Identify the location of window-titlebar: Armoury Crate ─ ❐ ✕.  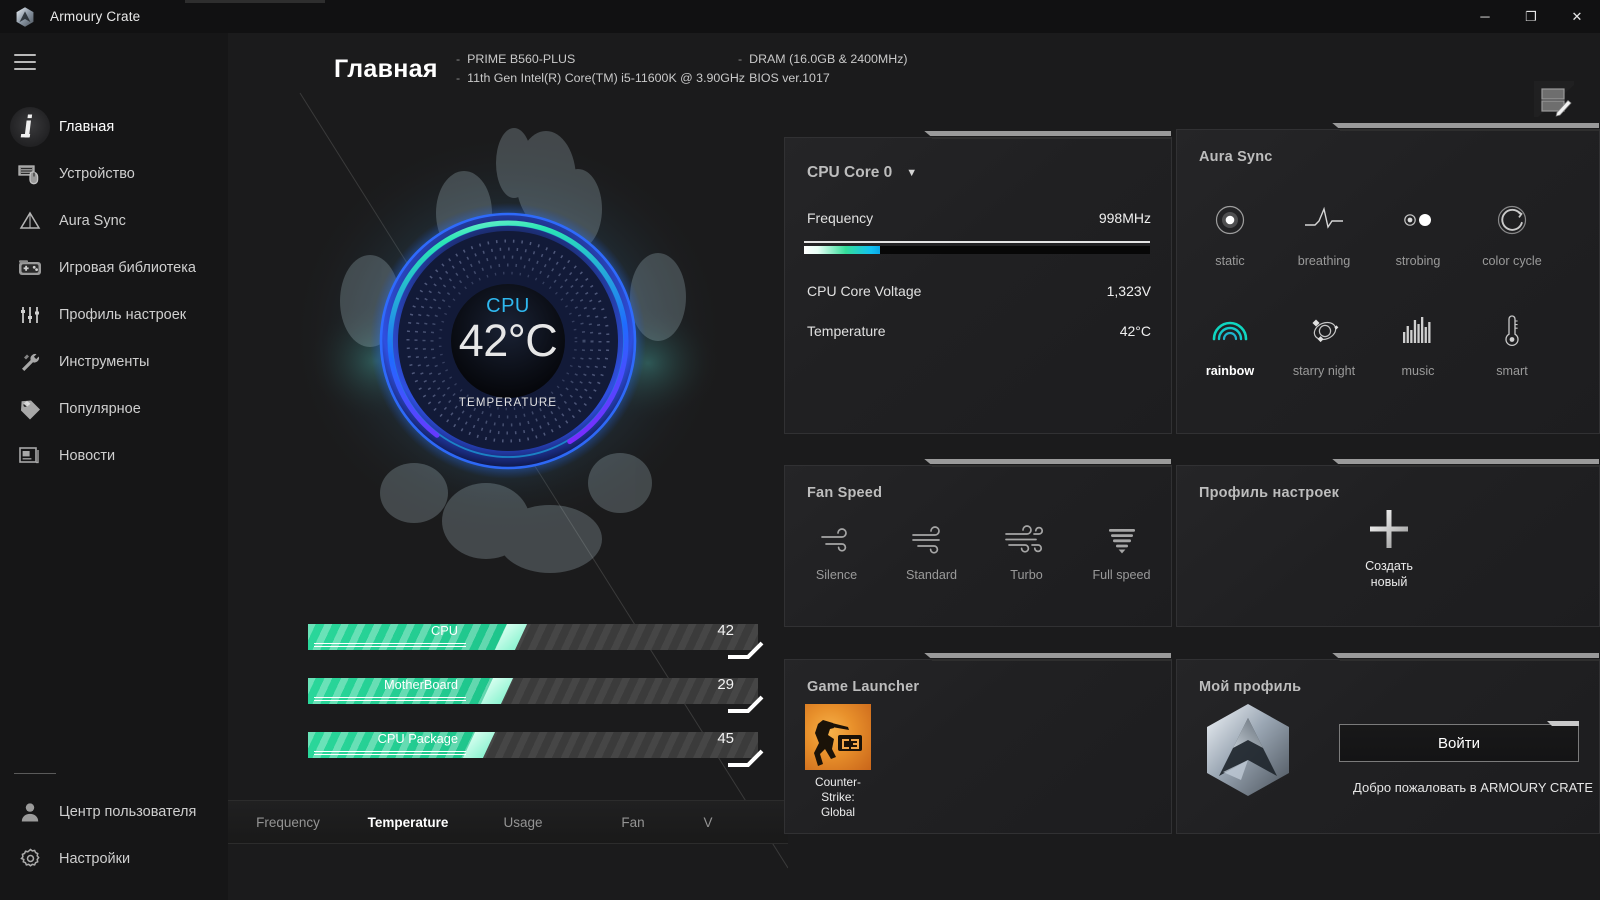
(800, 16).